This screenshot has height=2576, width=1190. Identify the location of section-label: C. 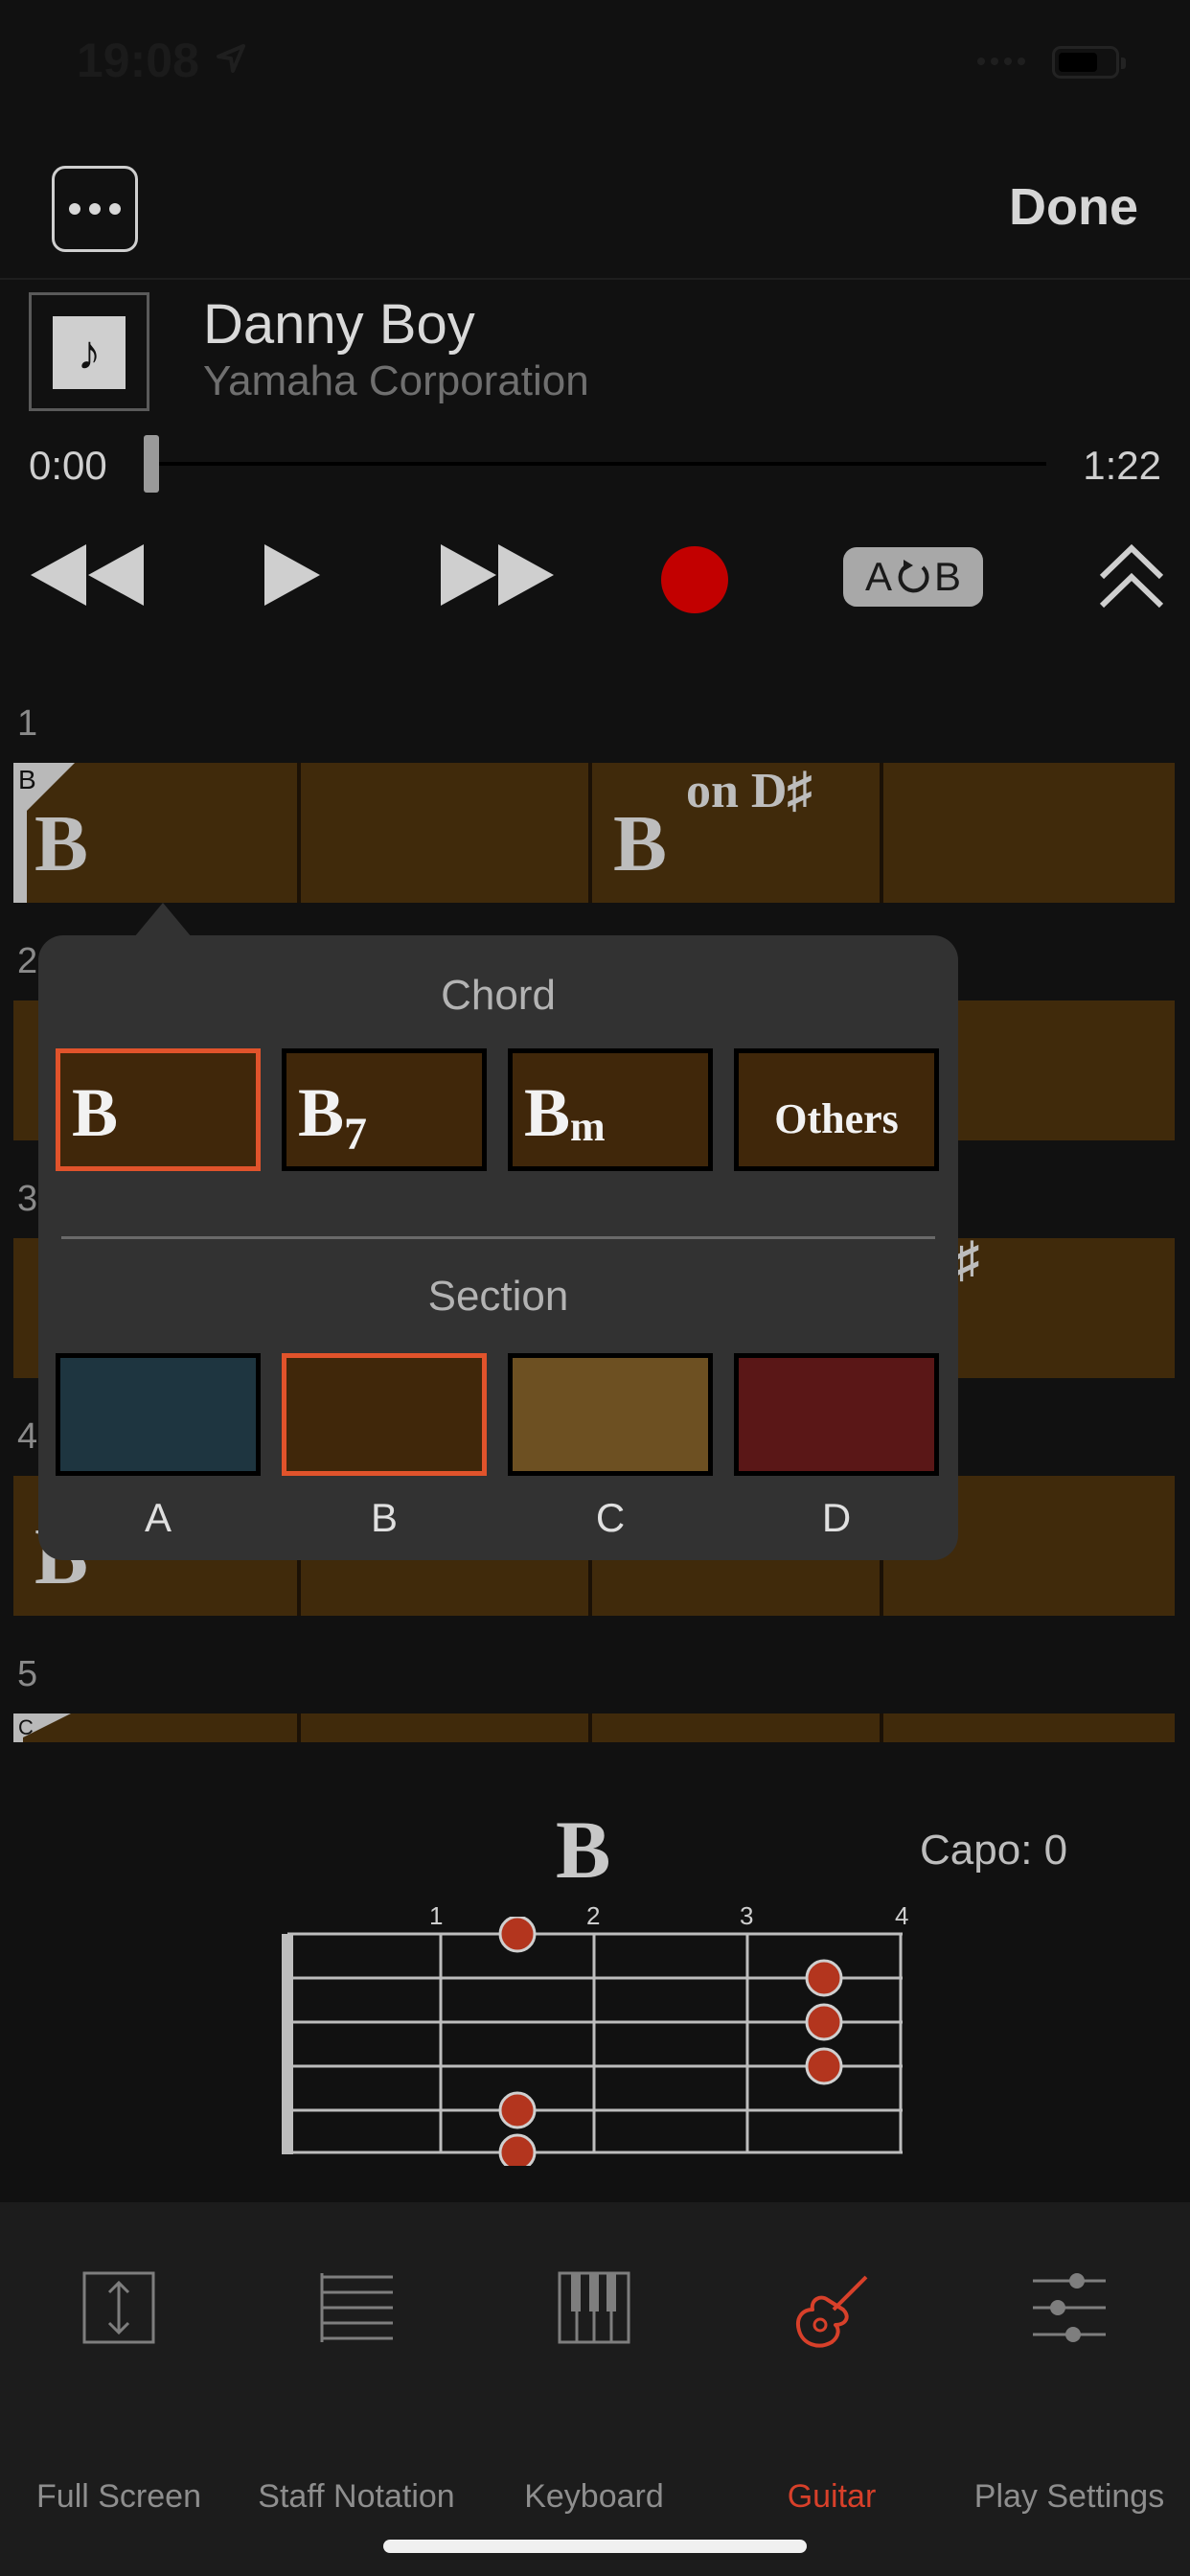
(610, 1517).